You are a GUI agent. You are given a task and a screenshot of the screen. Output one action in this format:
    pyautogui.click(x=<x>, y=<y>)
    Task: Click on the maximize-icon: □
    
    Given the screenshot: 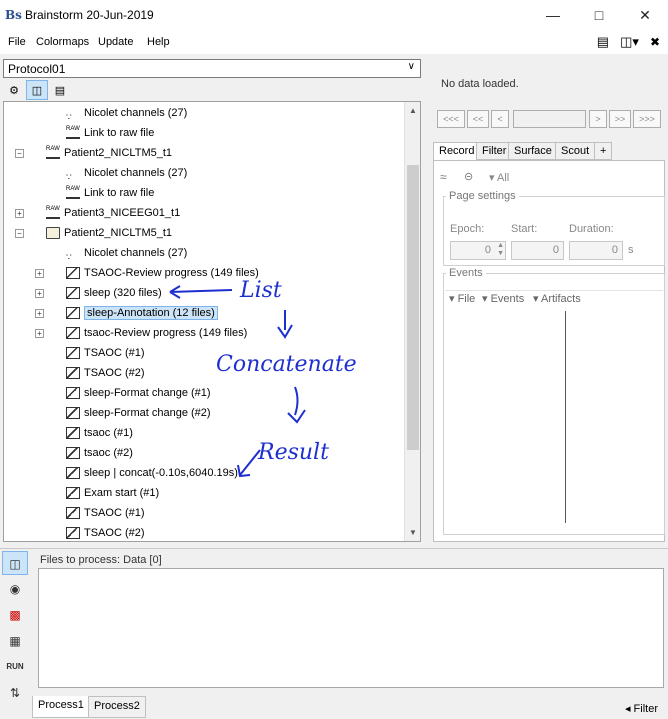 What is the action you would take?
    pyautogui.click(x=599, y=15)
    